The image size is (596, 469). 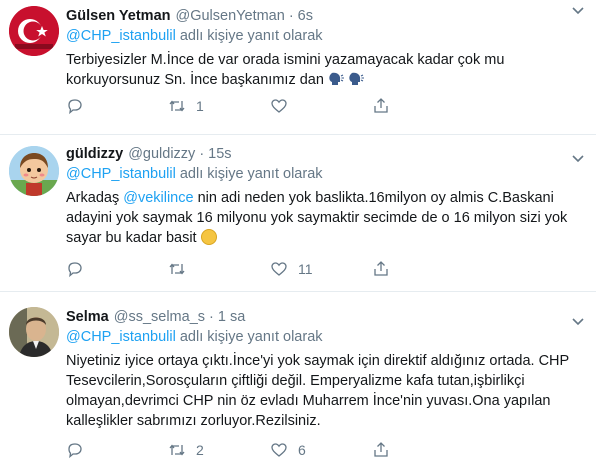 I want to click on tweet-actions: 2 6, so click(x=270, y=450).